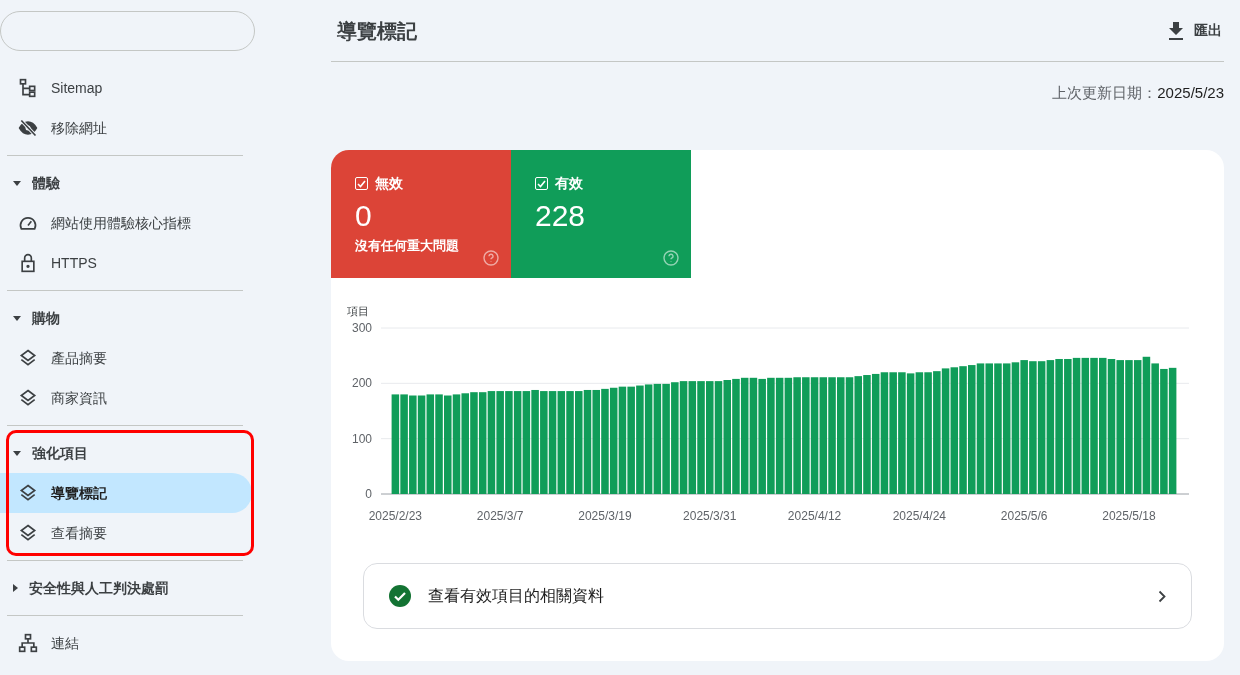 This screenshot has width=1240, height=675. What do you see at coordinates (126, 128) in the screenshot?
I see `nav-item: 移除網址` at bounding box center [126, 128].